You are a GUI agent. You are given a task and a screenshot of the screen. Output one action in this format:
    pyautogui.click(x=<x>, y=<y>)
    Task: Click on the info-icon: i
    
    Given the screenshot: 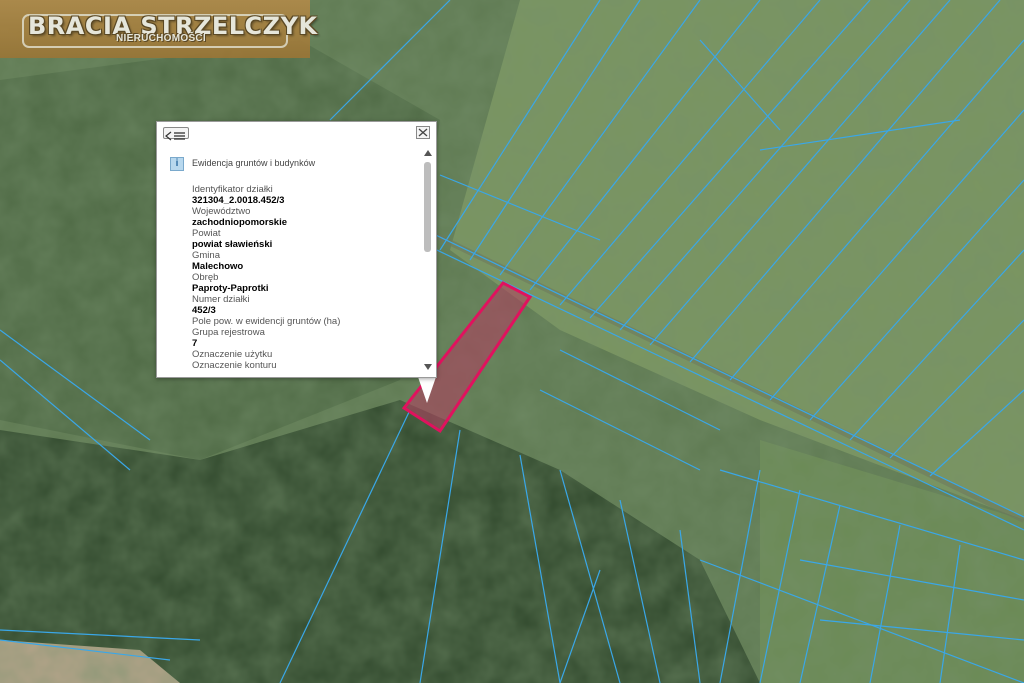 What is the action you would take?
    pyautogui.click(x=177, y=164)
    